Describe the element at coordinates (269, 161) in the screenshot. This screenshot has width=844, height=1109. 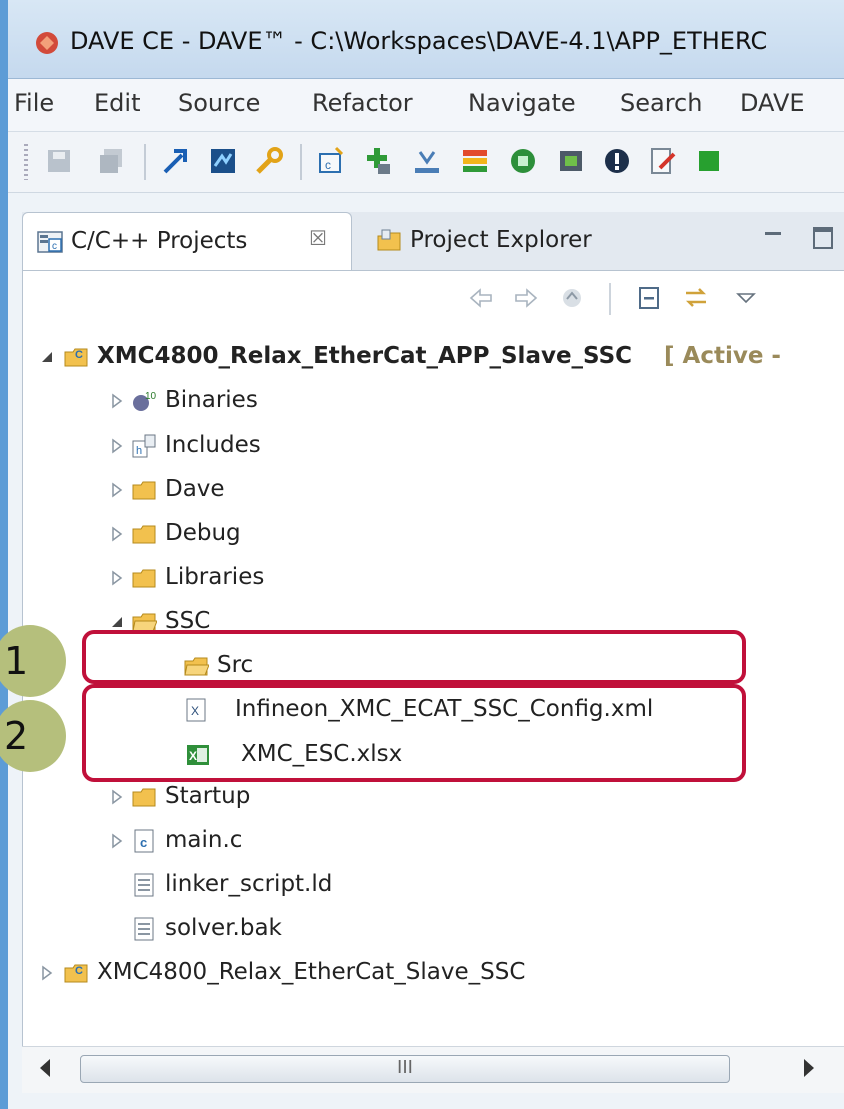
I see `wrench-icon` at that location.